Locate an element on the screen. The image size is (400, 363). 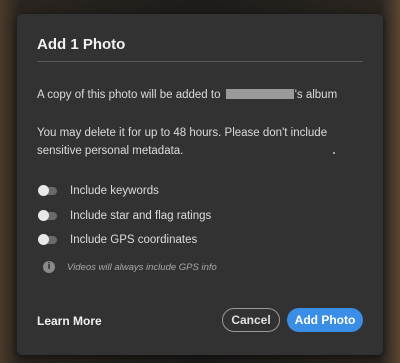
toggle-row-gps: Include GPS coordinates is located at coordinates (118, 240).